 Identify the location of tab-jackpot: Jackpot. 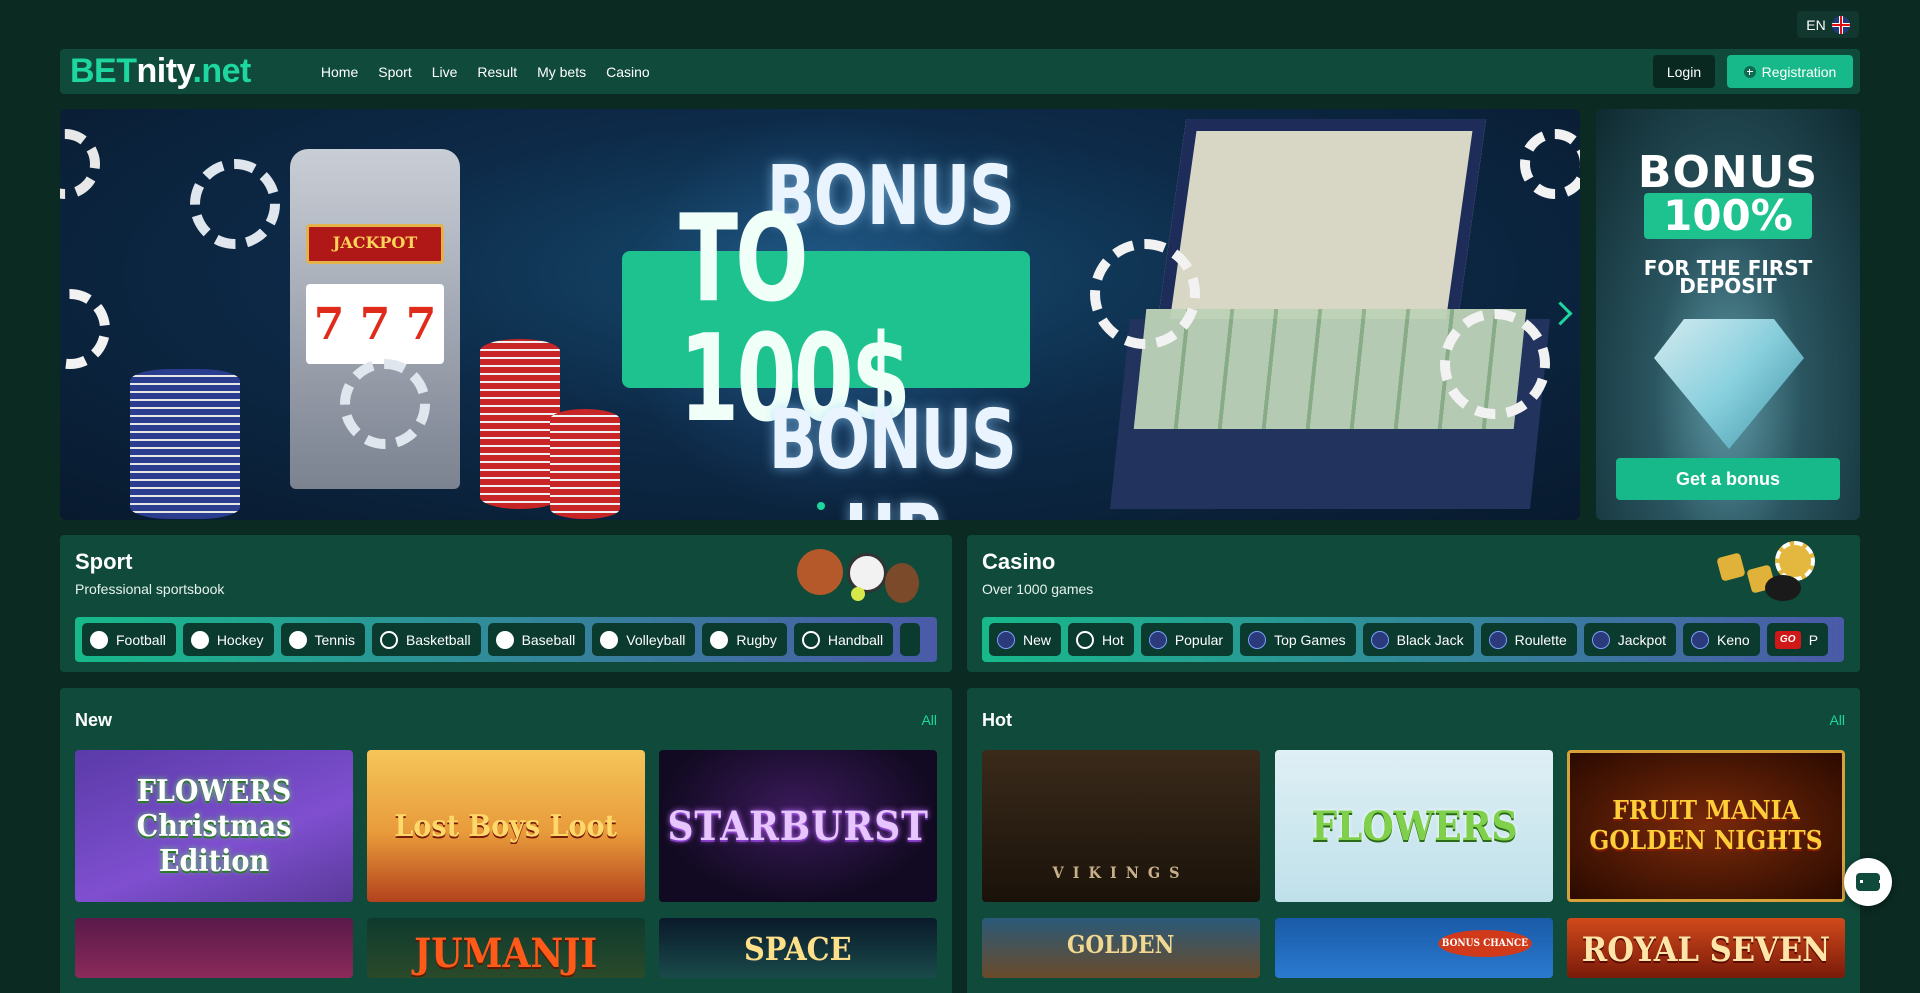
(1629, 639).